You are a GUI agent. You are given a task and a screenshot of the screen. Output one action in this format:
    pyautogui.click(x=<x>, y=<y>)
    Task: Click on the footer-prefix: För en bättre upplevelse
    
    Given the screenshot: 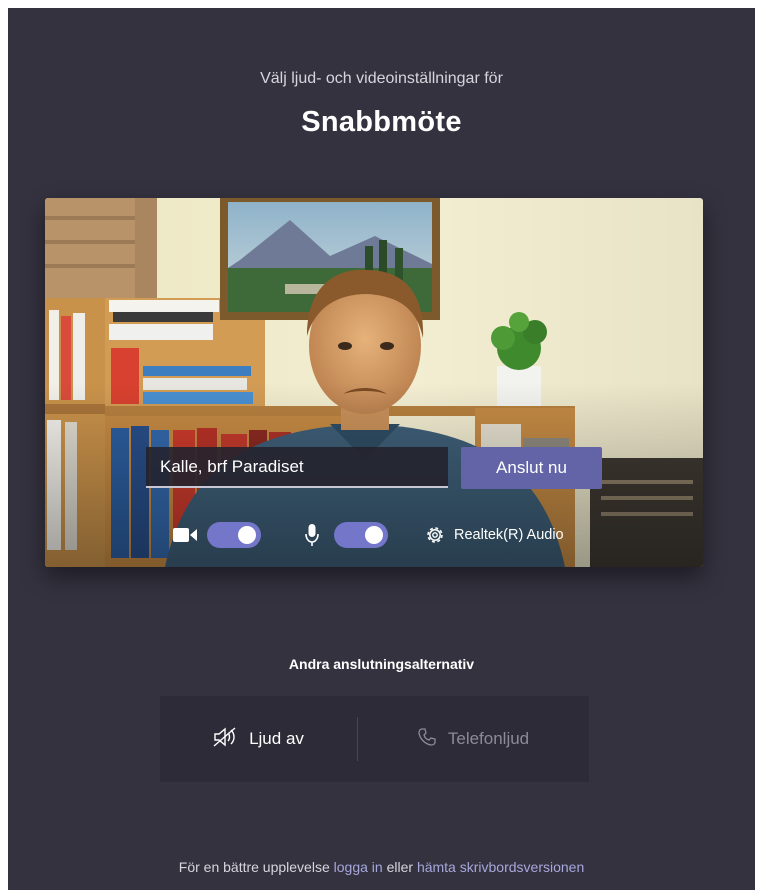 What is the action you would take?
    pyautogui.click(x=254, y=867)
    